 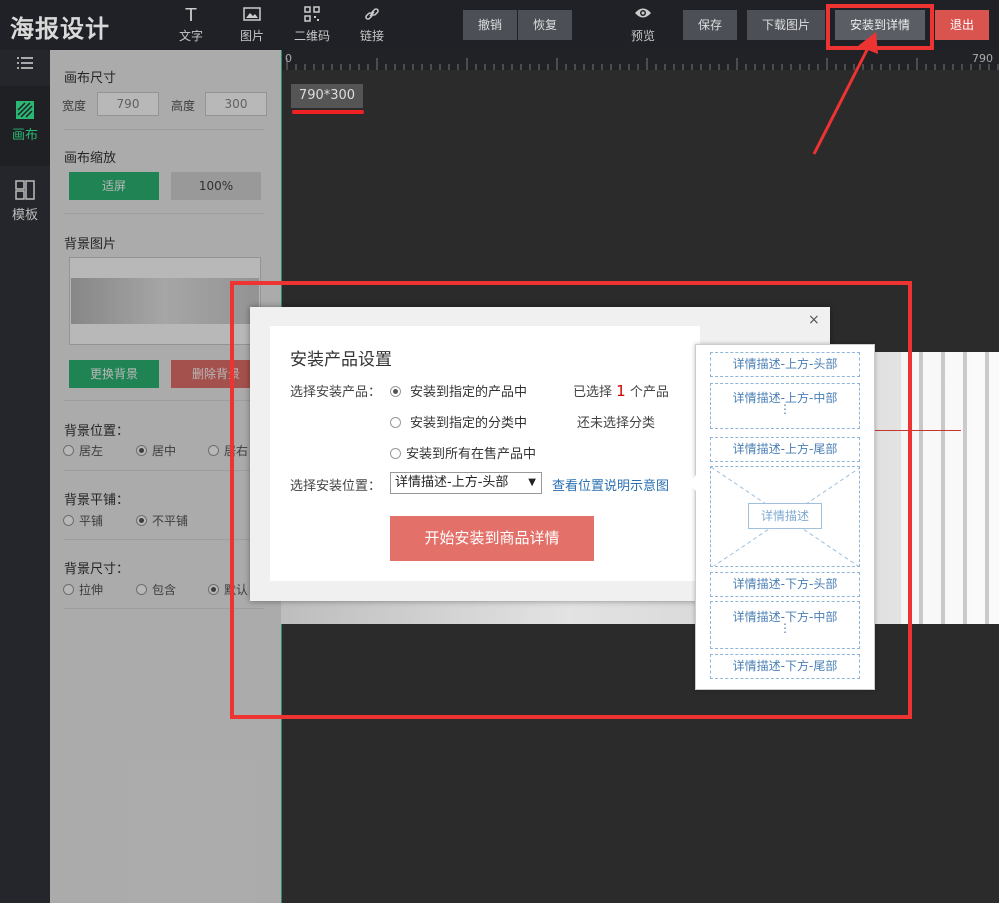 I want to click on annotation-arrow, so click(x=845, y=93).